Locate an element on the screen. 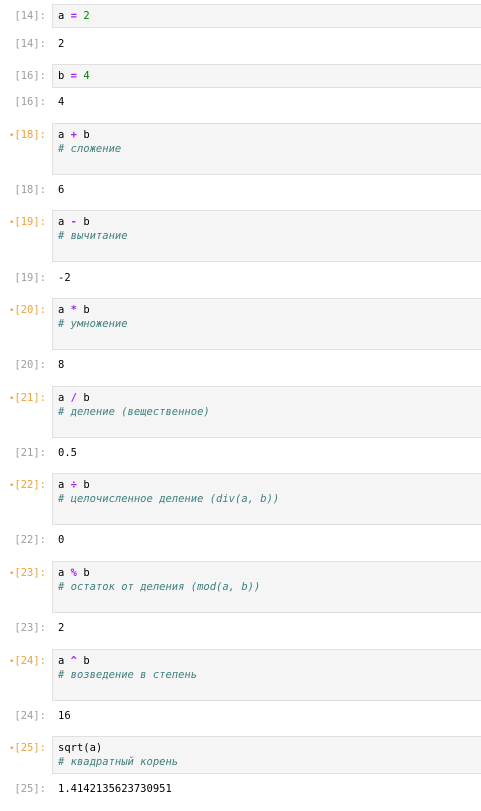 This screenshot has height=811, width=481. input-prompt: •[20]: is located at coordinates (23, 310).